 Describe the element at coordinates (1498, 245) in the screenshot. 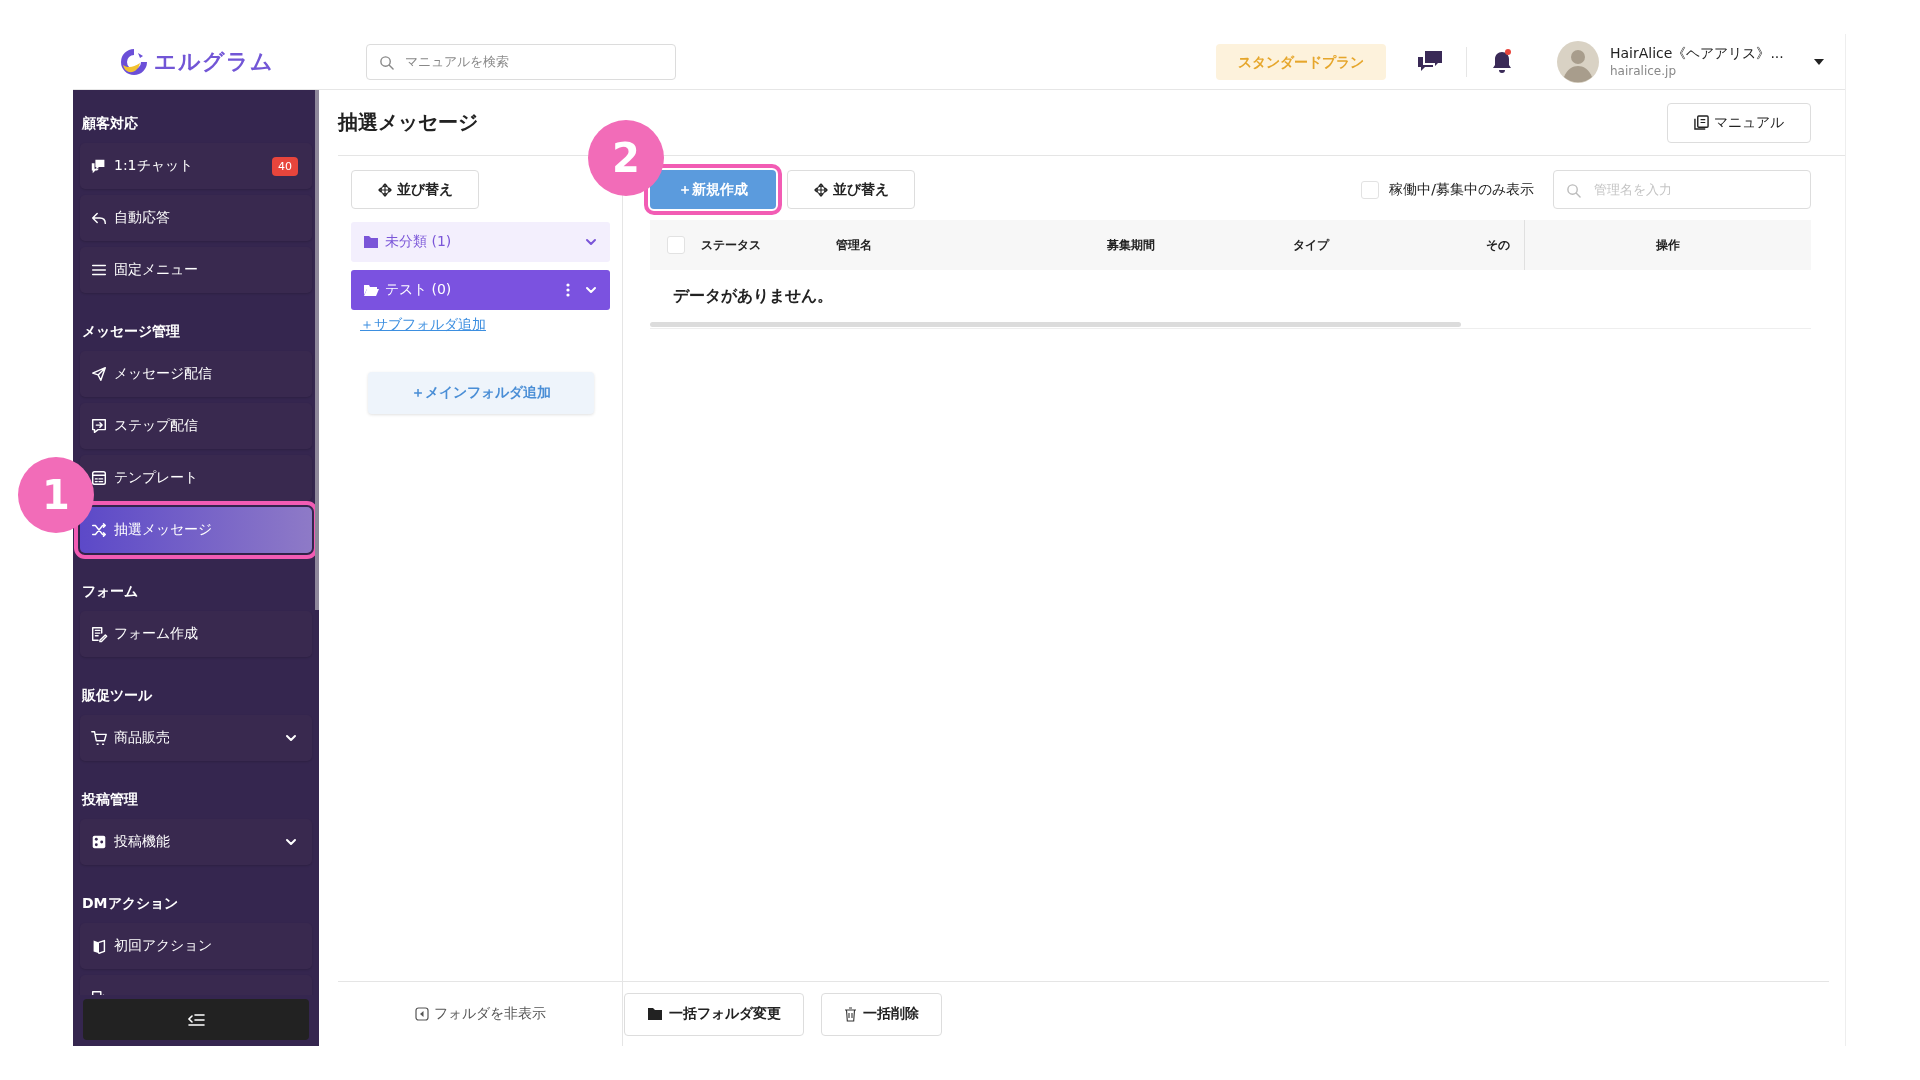

I see `column-header: その` at that location.